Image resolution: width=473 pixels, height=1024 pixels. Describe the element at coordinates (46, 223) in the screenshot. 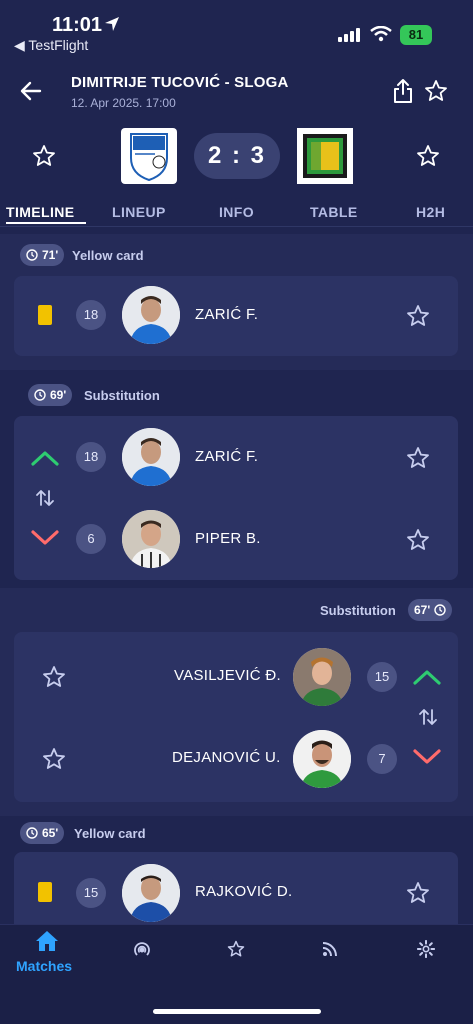

I see `active-tab-underline` at that location.